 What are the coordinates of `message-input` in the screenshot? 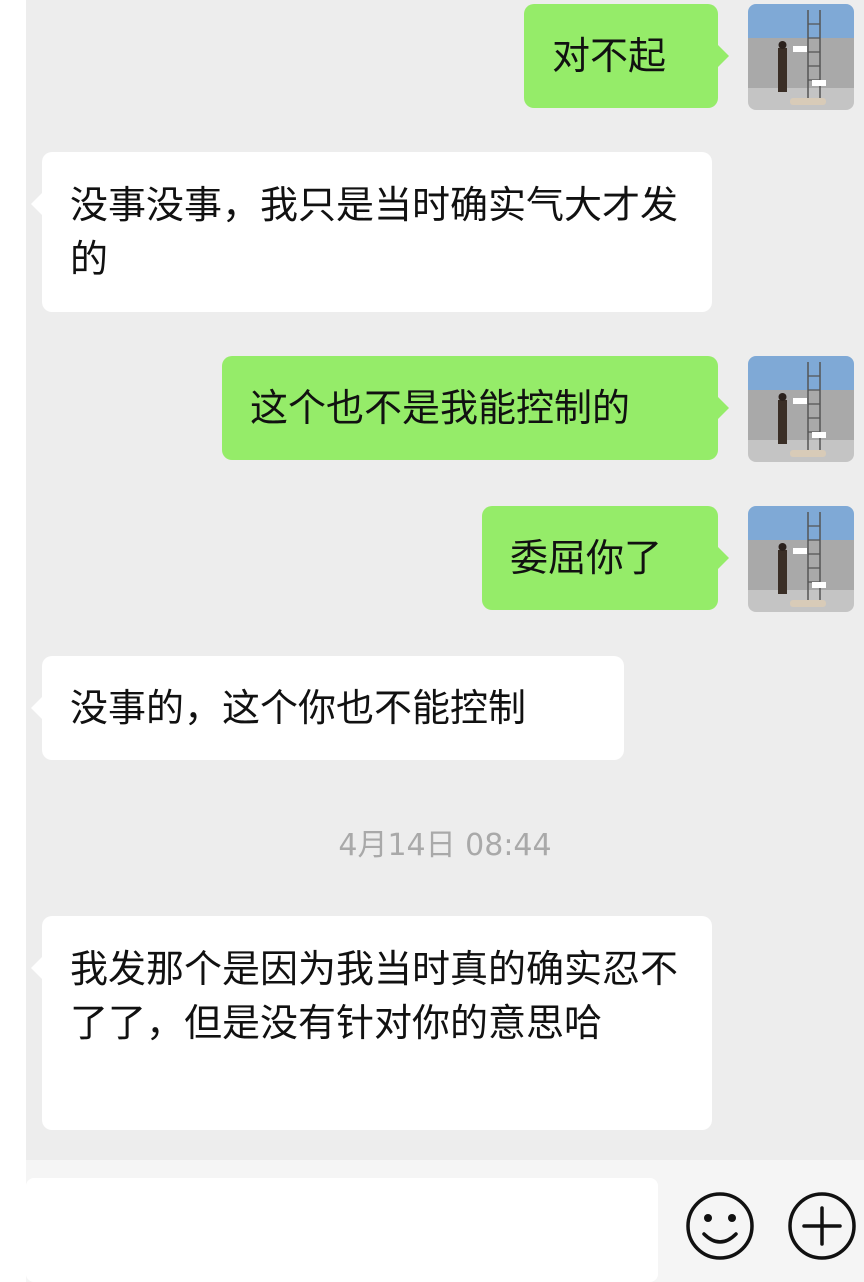 It's located at (342, 1230).